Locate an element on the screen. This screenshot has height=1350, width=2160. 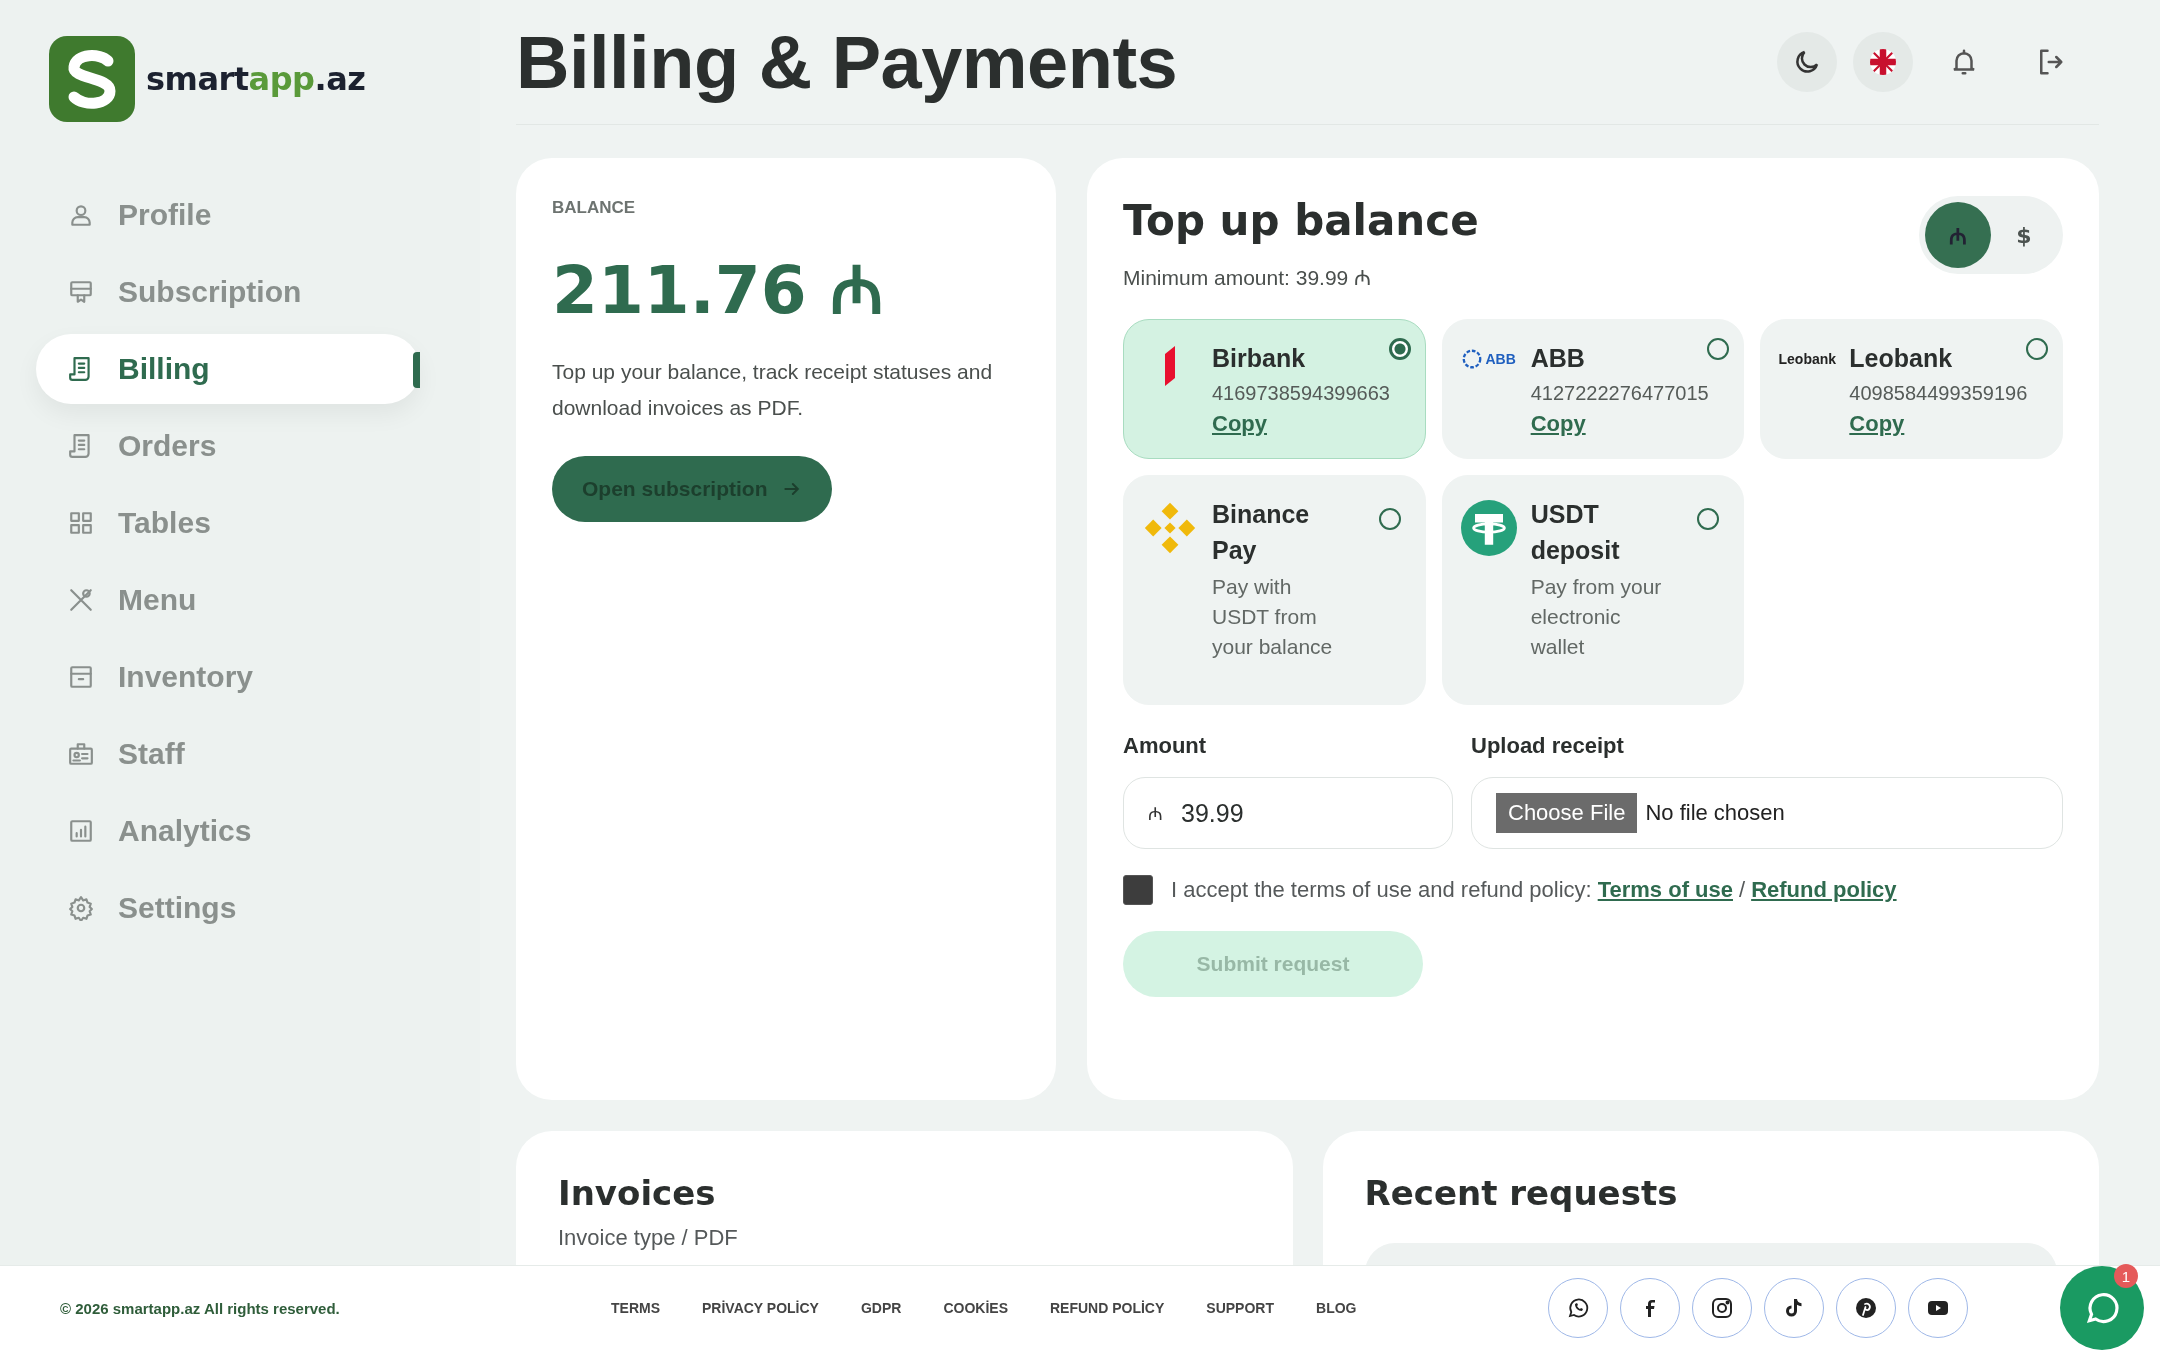
amount-field: ₼ 39.99 is located at coordinates (1288, 813).